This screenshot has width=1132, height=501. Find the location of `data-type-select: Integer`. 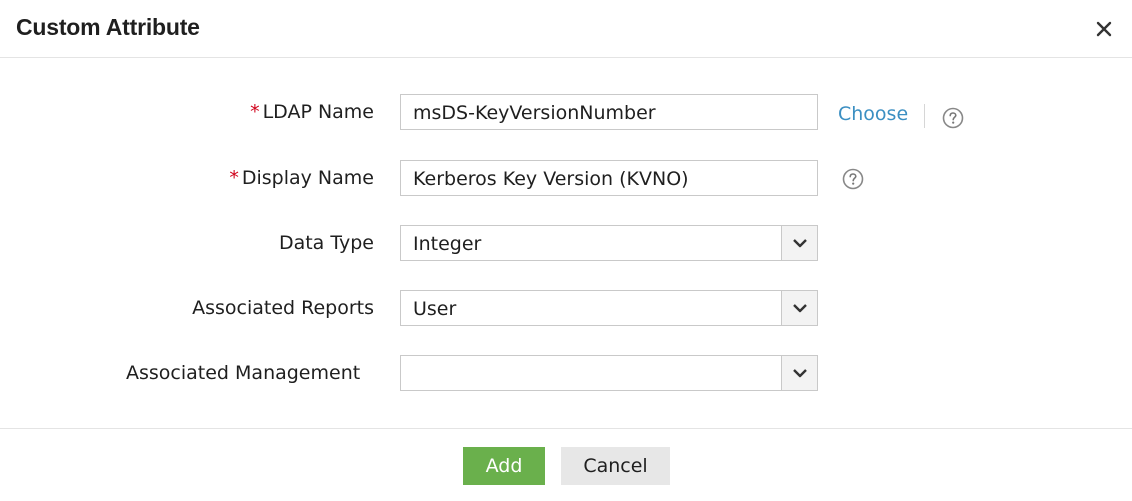

data-type-select: Integer is located at coordinates (609, 243).